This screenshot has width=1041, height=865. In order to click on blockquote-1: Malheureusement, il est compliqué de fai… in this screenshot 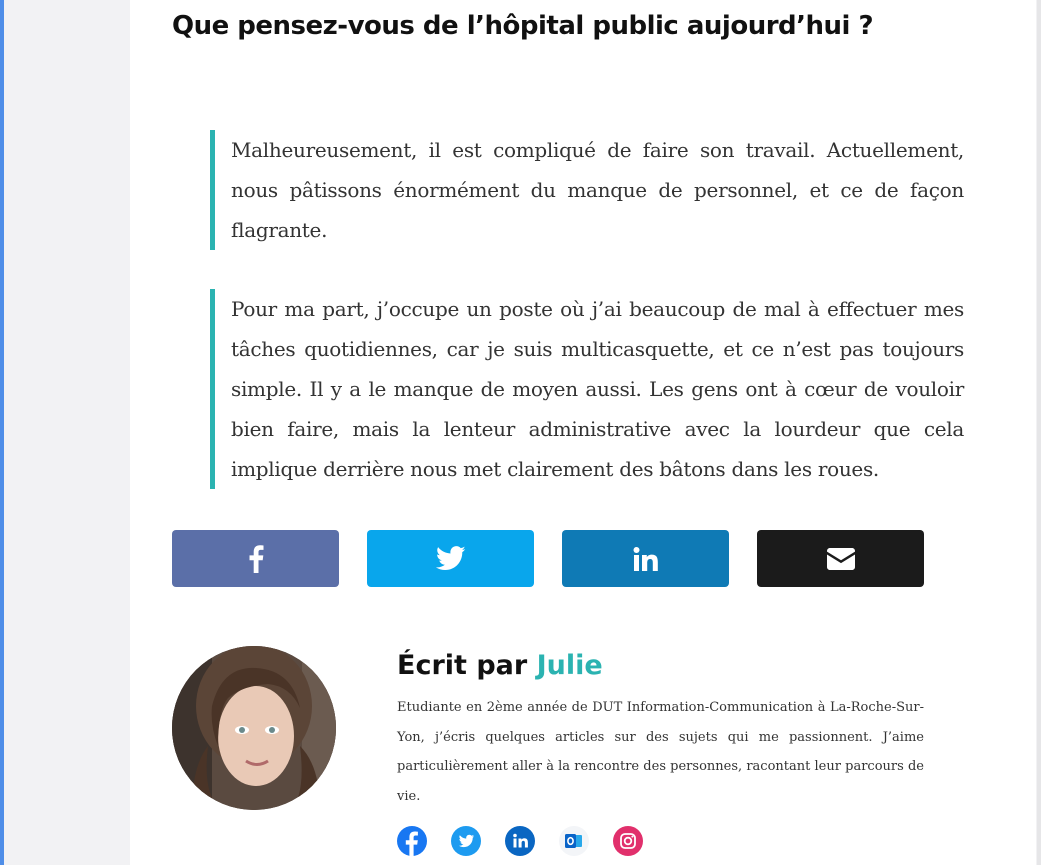, I will do `click(587, 190)`.